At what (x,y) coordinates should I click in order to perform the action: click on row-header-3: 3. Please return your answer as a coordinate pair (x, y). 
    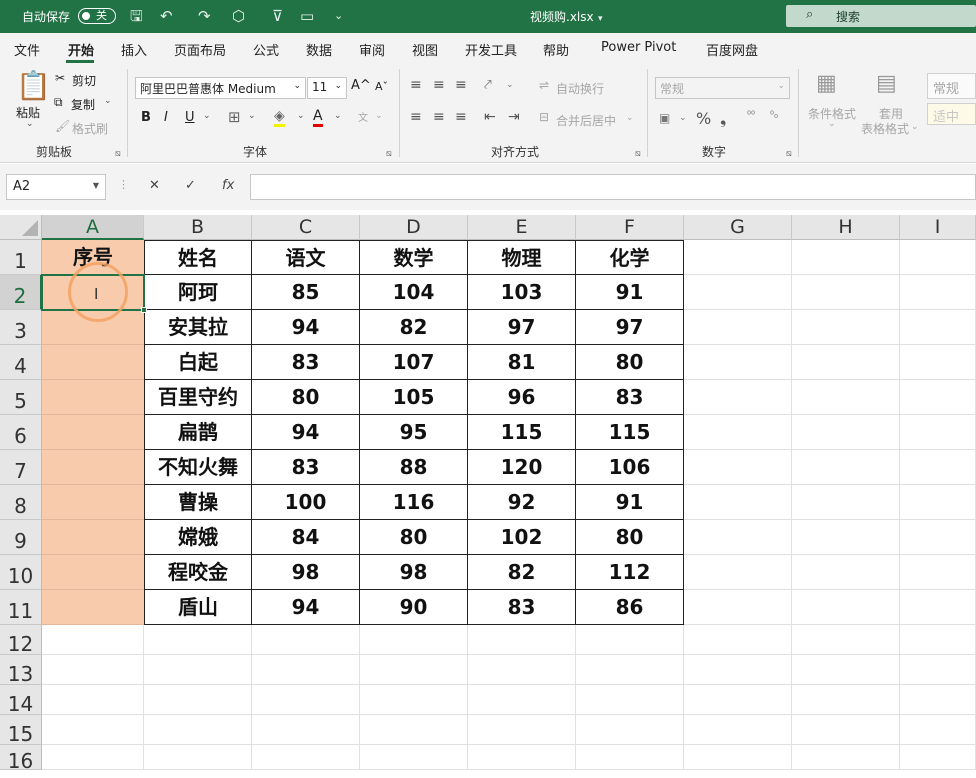
    Looking at the image, I should click on (21, 327).